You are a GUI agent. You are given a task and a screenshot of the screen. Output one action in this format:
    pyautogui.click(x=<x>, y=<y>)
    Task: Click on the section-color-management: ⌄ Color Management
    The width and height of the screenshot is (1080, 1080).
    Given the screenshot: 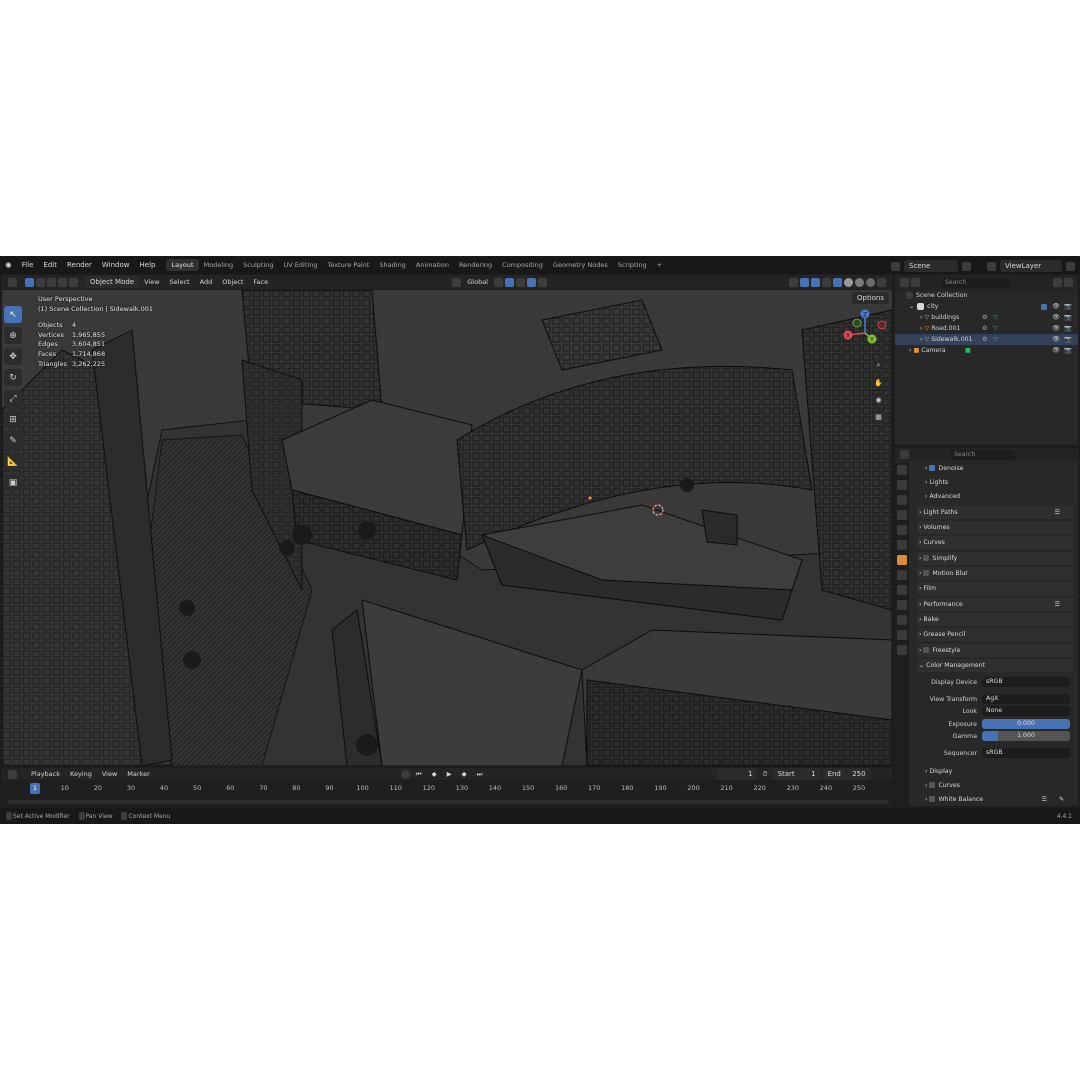 What is the action you would take?
    pyautogui.click(x=995, y=665)
    